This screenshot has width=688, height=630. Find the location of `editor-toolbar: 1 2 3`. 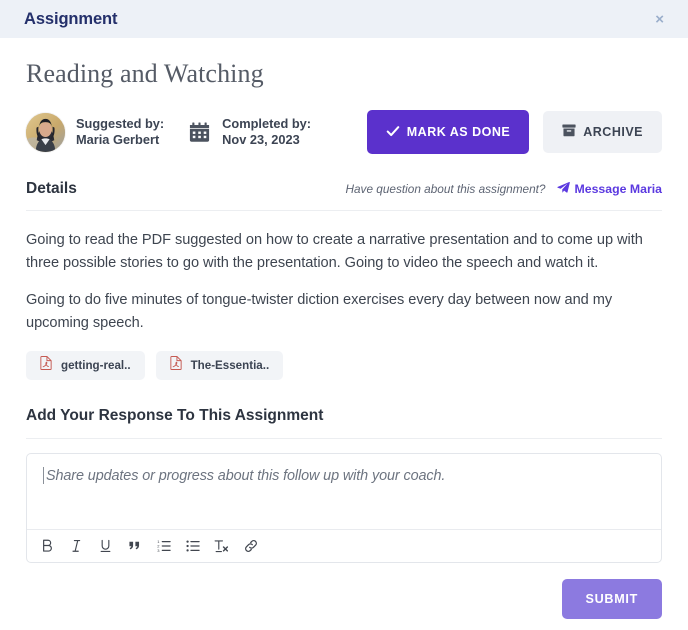

editor-toolbar: 1 2 3 is located at coordinates (344, 545).